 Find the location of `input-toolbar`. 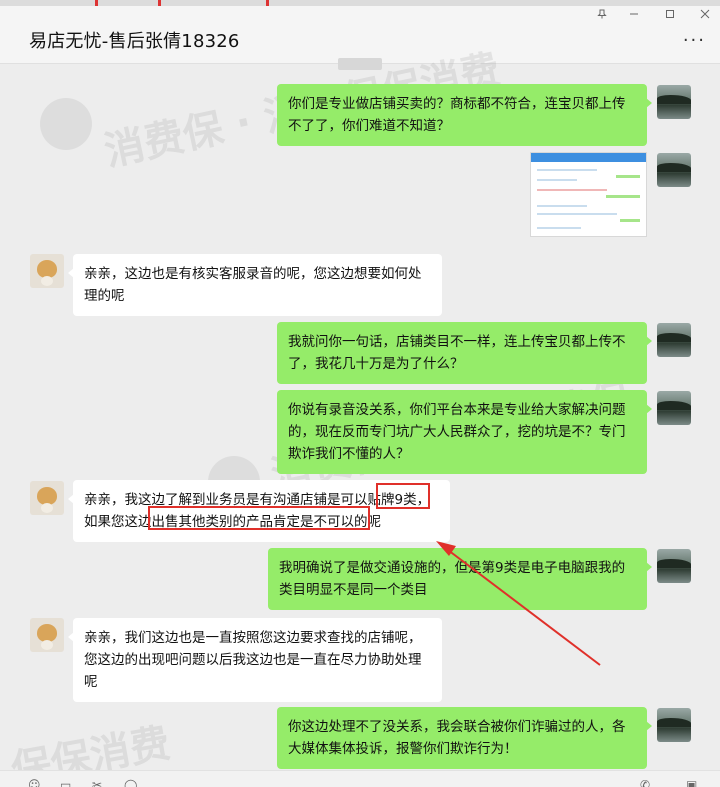

input-toolbar is located at coordinates (360, 778).